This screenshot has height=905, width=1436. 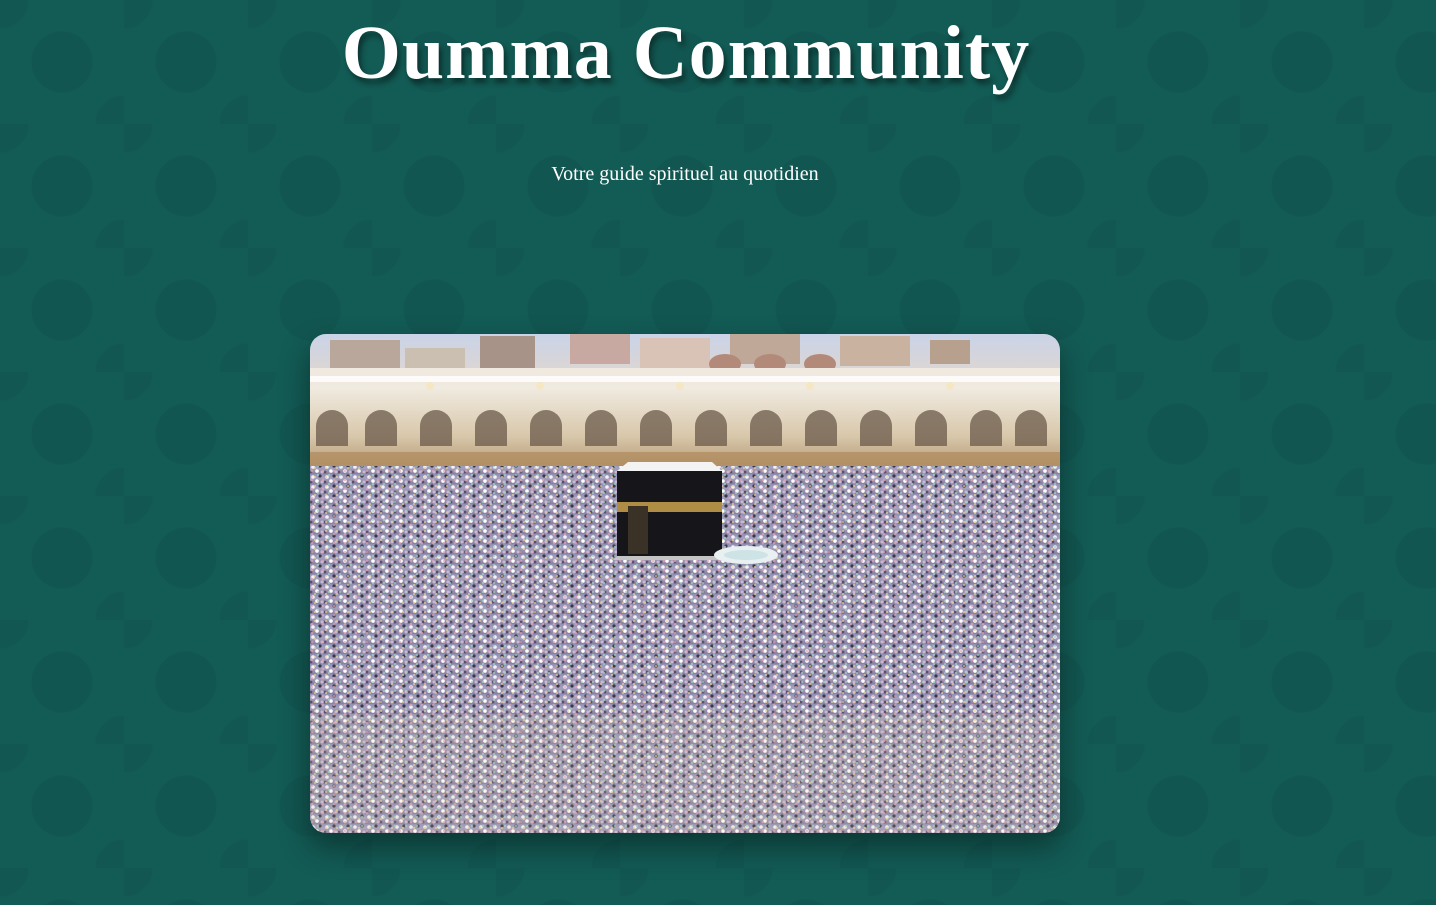 What do you see at coordinates (685, 174) in the screenshot?
I see `site-tagline: Votre guide spirituel au quotidien` at bounding box center [685, 174].